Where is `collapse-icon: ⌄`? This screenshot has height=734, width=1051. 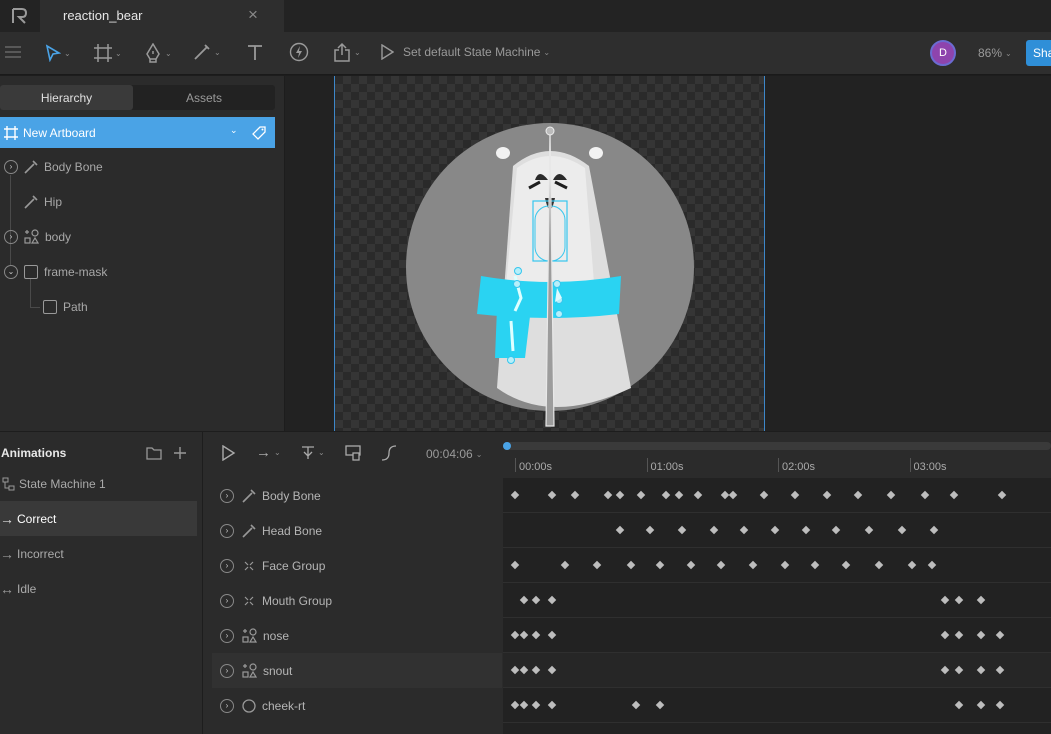 collapse-icon: ⌄ is located at coordinates (11, 271).